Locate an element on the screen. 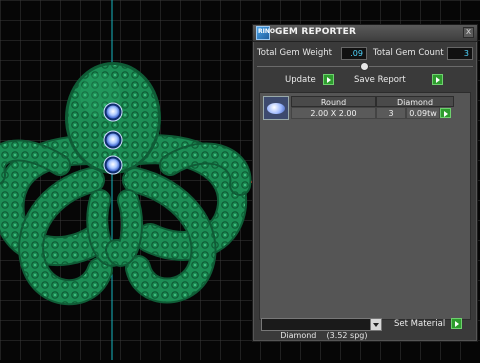 The height and width of the screenshot is (363, 480). panel-footer: Diamond (3.52 spg) Set Material is located at coordinates (365, 327).